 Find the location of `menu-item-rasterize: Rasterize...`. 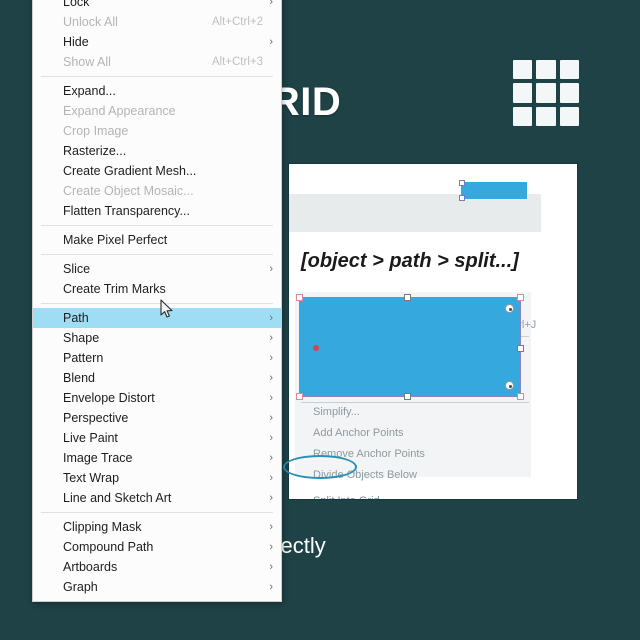

menu-item-rasterize: Rasterize... is located at coordinates (157, 151).